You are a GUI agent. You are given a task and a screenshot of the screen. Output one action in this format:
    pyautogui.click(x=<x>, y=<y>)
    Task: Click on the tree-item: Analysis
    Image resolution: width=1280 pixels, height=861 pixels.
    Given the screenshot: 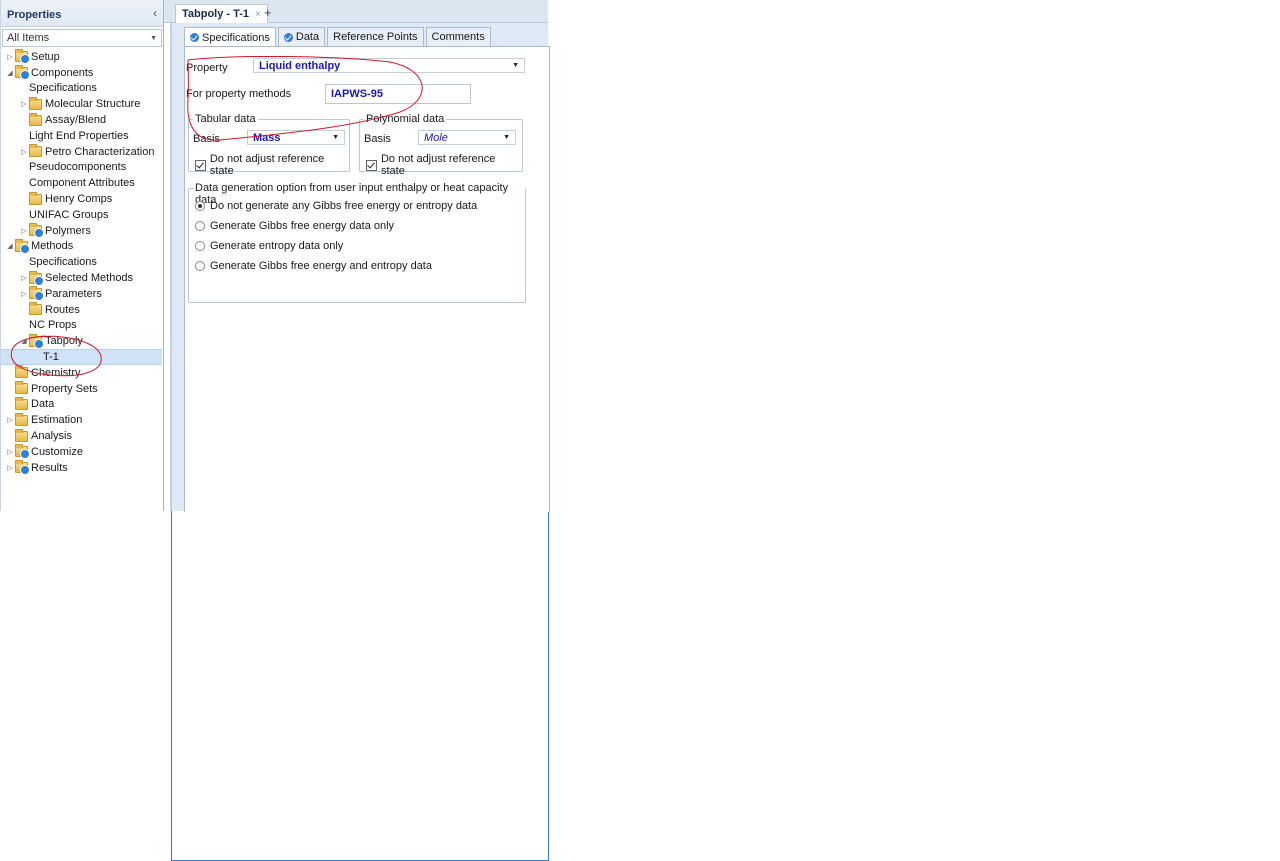 What is the action you would take?
    pyautogui.click(x=82, y=436)
    